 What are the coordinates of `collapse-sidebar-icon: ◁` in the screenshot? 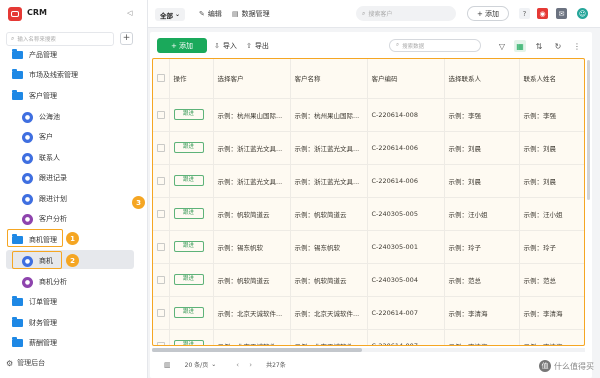 It's located at (129, 13).